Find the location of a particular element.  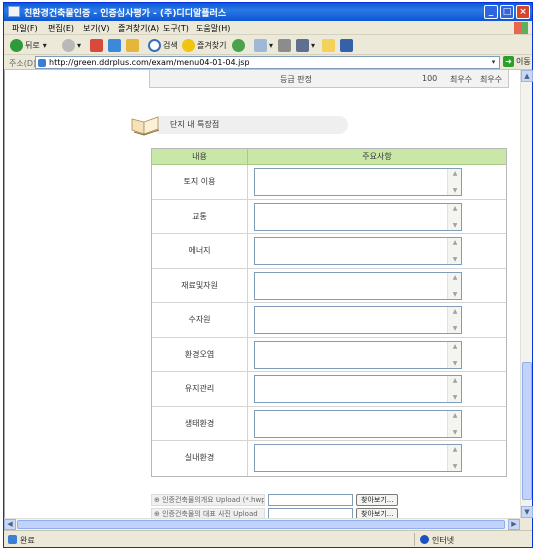

horizontal-scrollbar: ◀ ▶ is located at coordinates (262, 524).